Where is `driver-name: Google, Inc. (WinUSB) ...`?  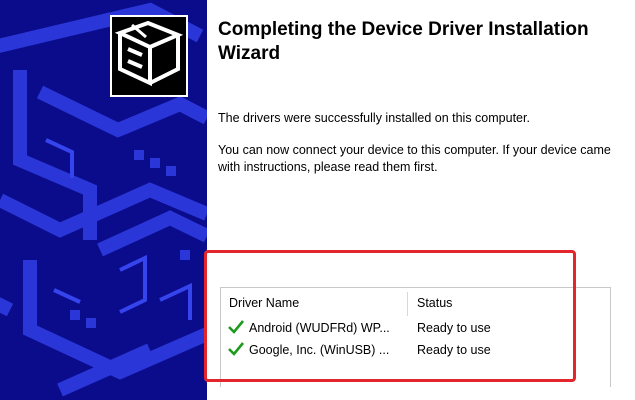
driver-name: Google, Inc. (WinUSB) ... is located at coordinates (319, 350).